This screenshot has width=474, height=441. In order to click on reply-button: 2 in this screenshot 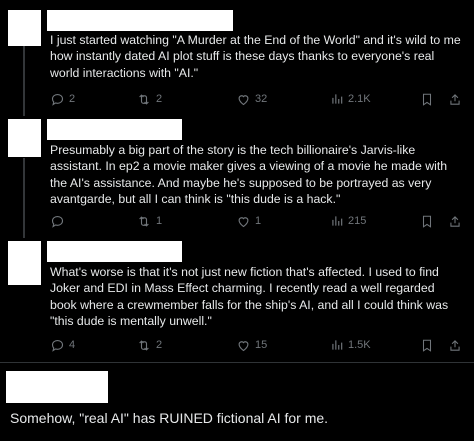, I will do `click(62, 99)`.